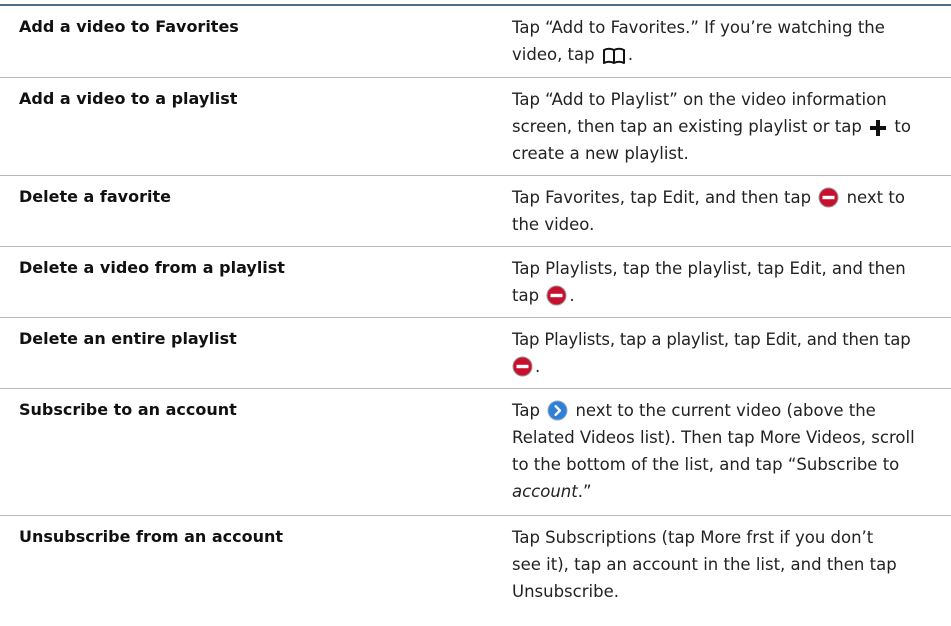 The height and width of the screenshot is (626, 951). What do you see at coordinates (151, 536) in the screenshot?
I see `task-label: Unsubscribe from an account` at bounding box center [151, 536].